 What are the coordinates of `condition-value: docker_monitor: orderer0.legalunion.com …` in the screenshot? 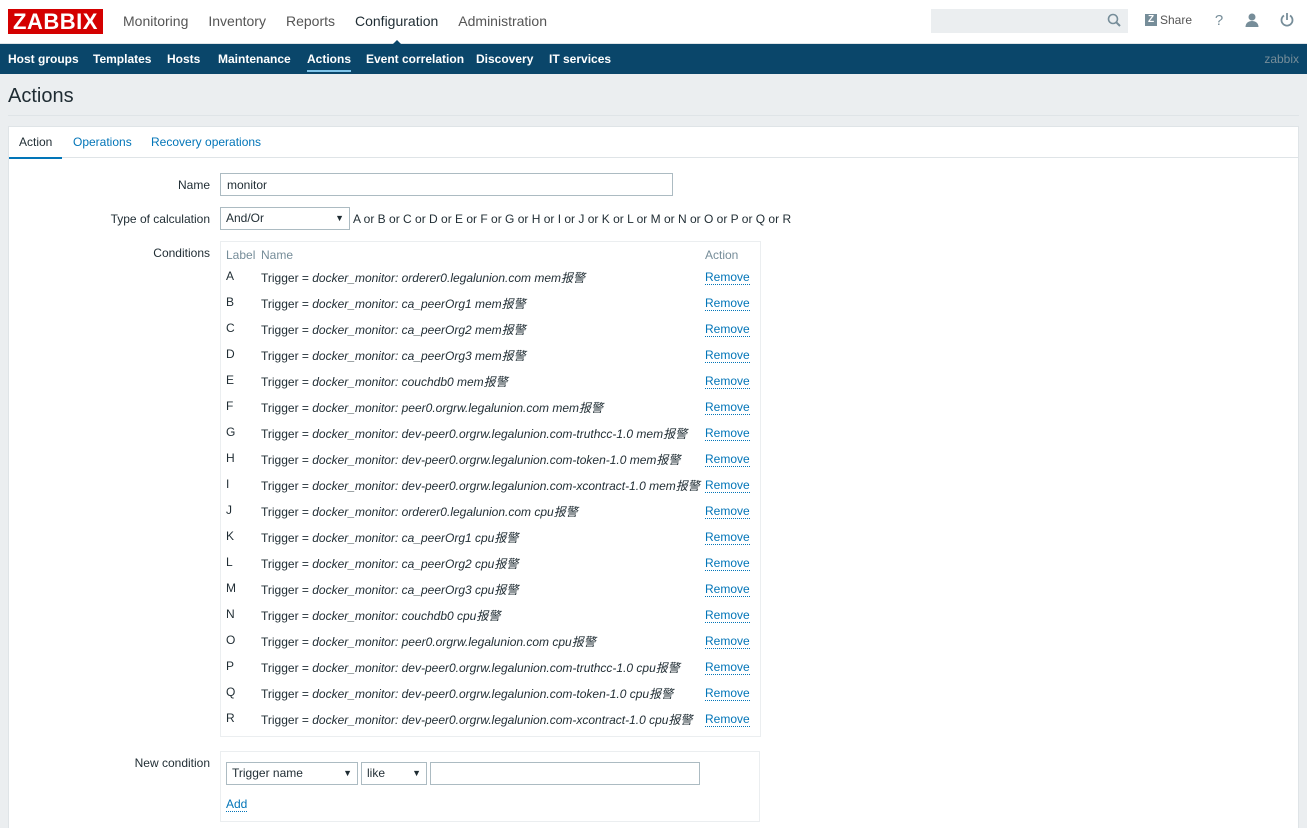 It's located at (449, 278).